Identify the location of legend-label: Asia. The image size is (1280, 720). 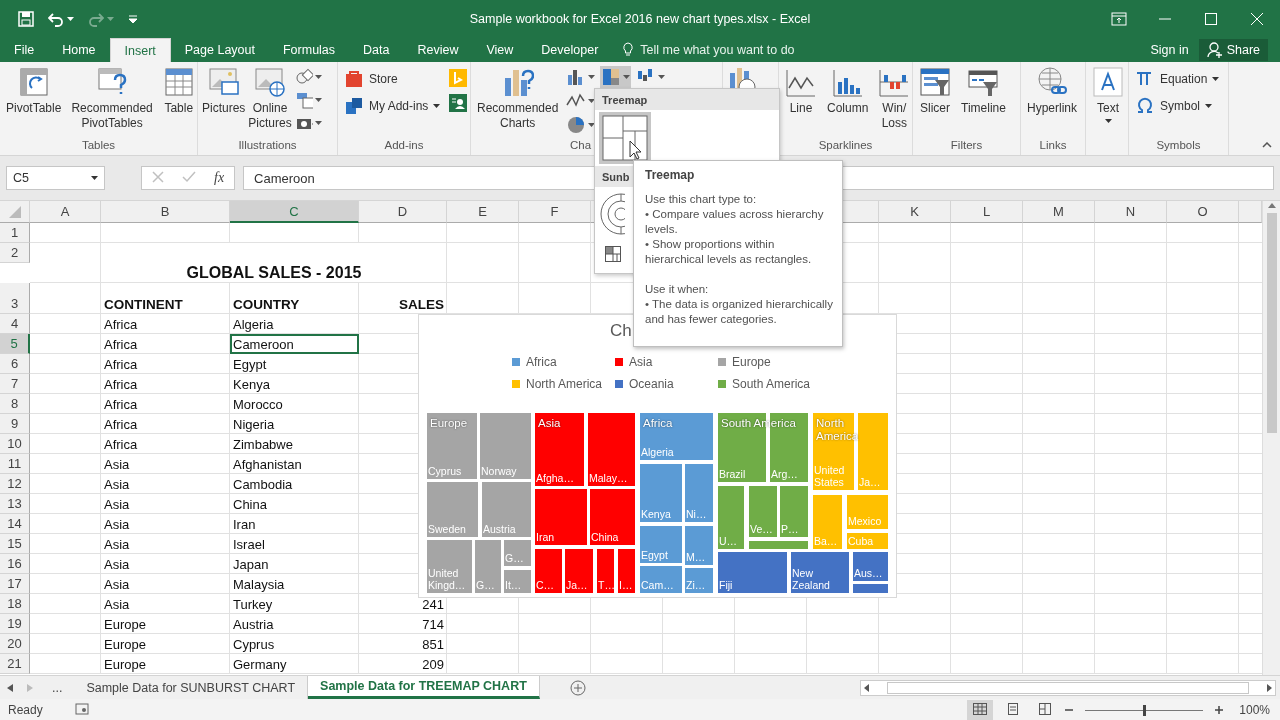
(641, 362).